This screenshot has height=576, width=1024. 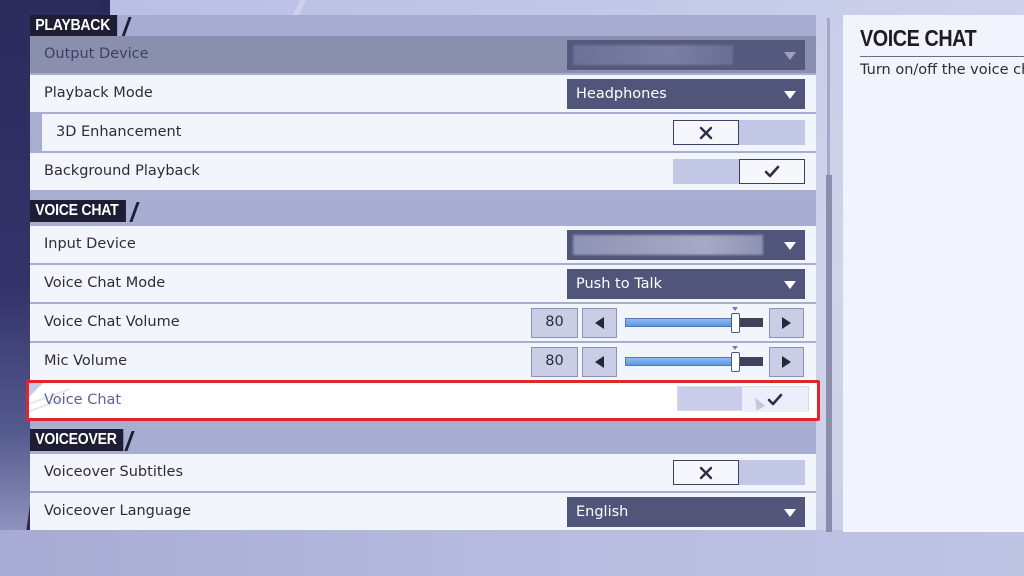 What do you see at coordinates (96, 54) in the screenshot?
I see `setting-label: Output Device` at bounding box center [96, 54].